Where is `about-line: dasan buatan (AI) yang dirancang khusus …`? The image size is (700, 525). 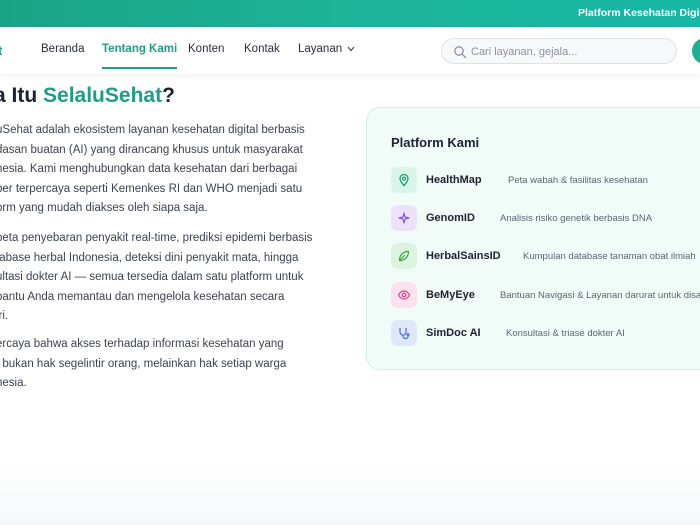
about-line: dasan buatan (AI) yang dirancang khusus … is located at coordinates (151, 149).